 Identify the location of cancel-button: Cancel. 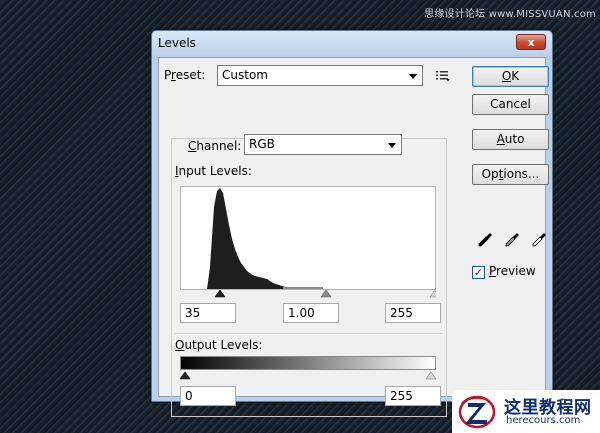
(510, 104).